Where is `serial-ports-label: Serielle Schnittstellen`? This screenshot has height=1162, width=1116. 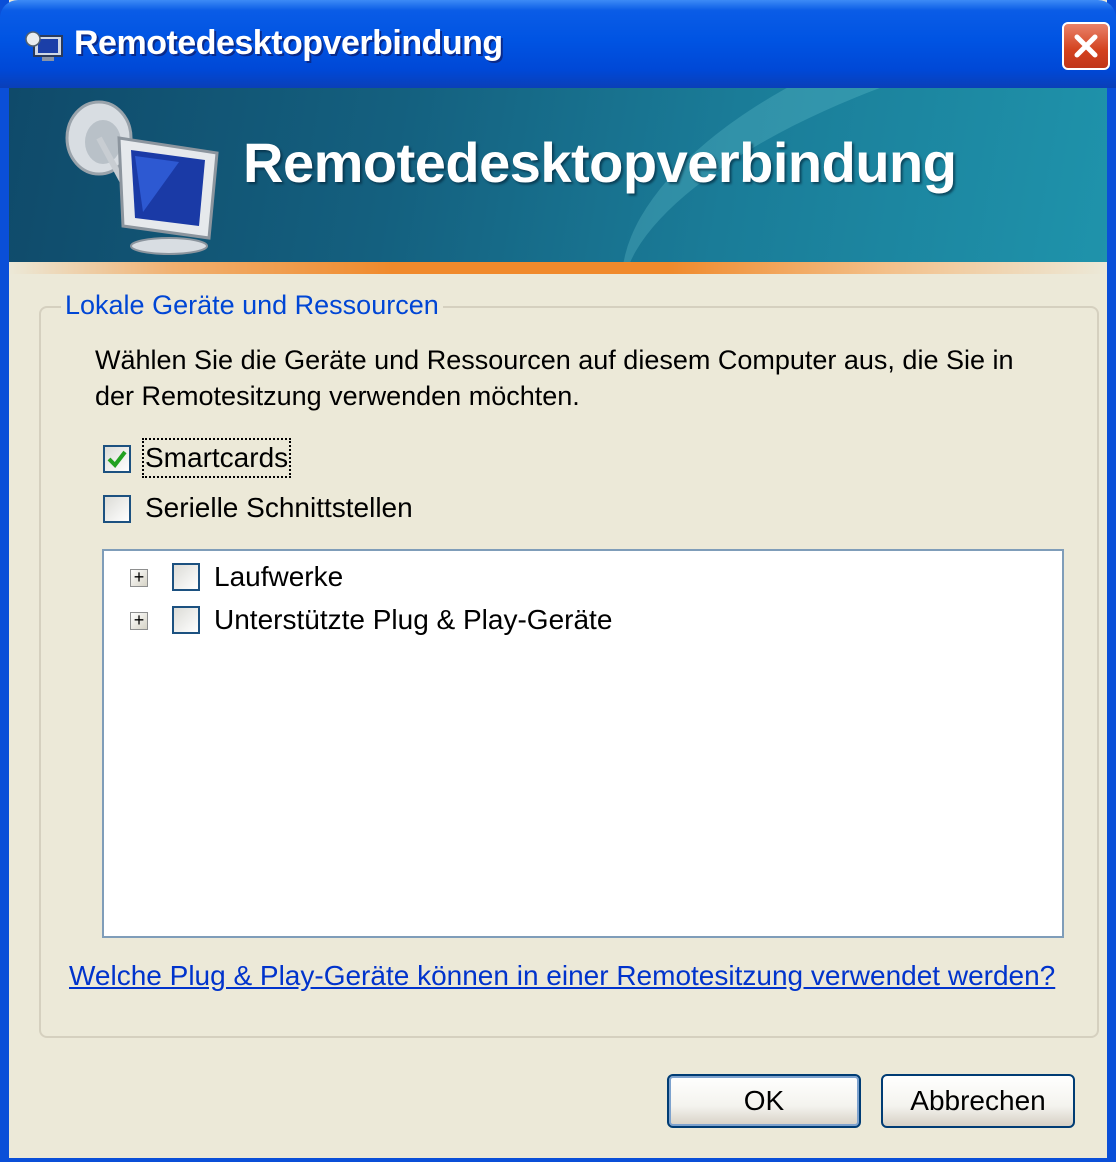
serial-ports-label: Serielle Schnittstellen is located at coordinates (279, 508).